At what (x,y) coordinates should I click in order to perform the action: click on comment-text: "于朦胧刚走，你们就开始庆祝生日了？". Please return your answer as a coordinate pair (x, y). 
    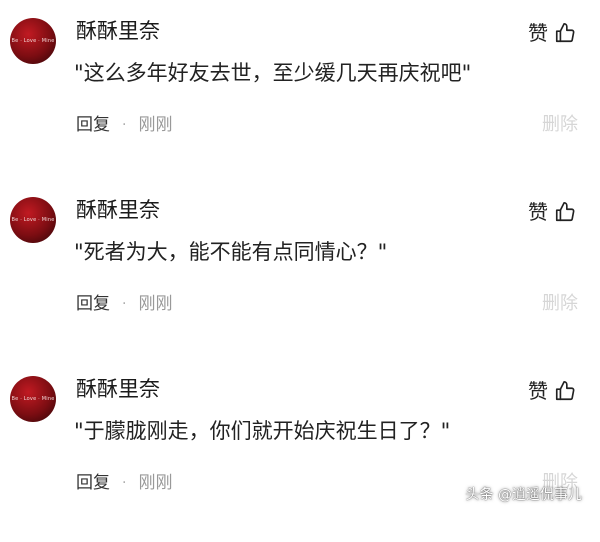
    Looking at the image, I should click on (262, 431).